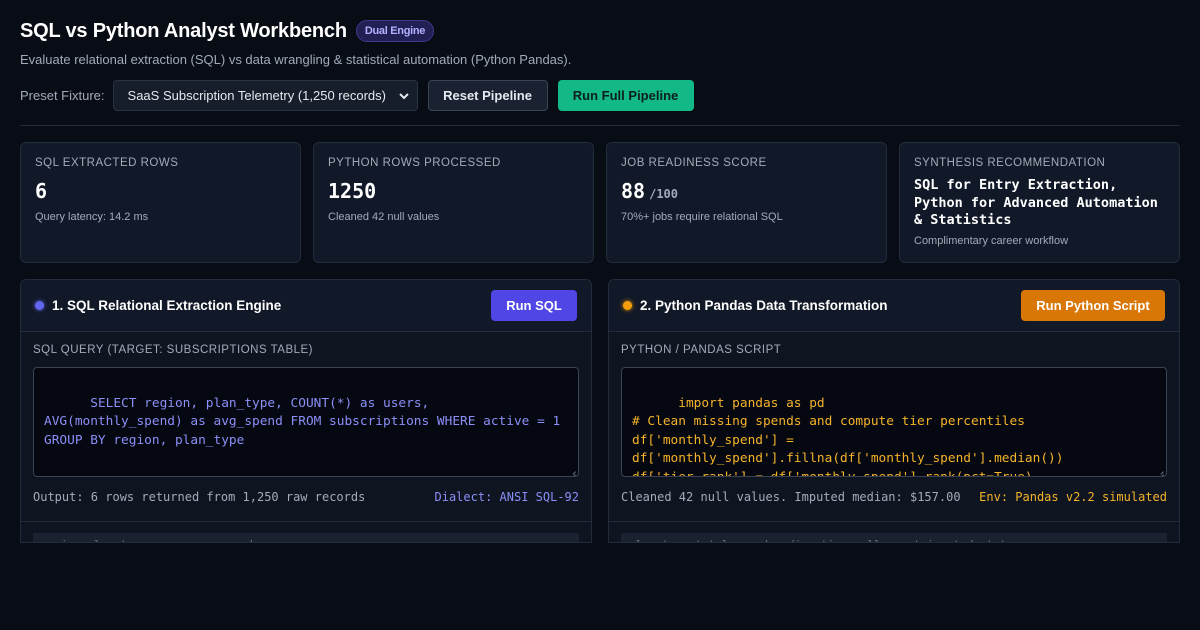 Image resolution: width=1200 pixels, height=630 pixels. Describe the element at coordinates (633, 191) in the screenshot. I see `readiness-score-value: 88` at that location.